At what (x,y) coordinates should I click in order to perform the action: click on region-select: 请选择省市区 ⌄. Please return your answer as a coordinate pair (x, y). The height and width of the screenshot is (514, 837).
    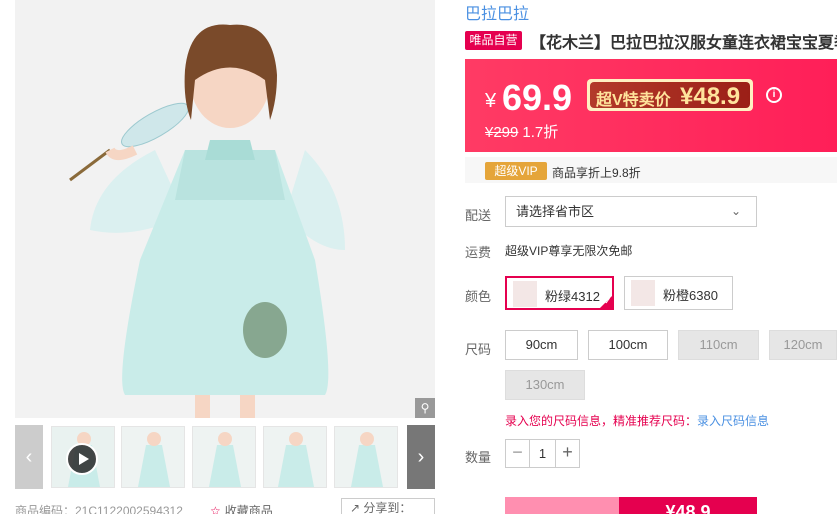
    Looking at the image, I should click on (631, 211).